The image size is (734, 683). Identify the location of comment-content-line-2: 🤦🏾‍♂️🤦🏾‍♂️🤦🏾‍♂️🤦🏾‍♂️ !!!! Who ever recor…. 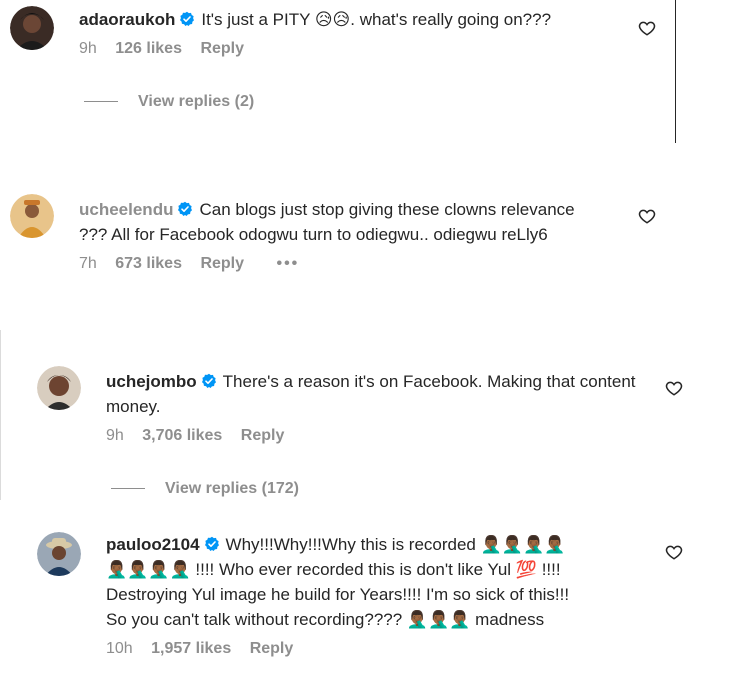
(333, 569).